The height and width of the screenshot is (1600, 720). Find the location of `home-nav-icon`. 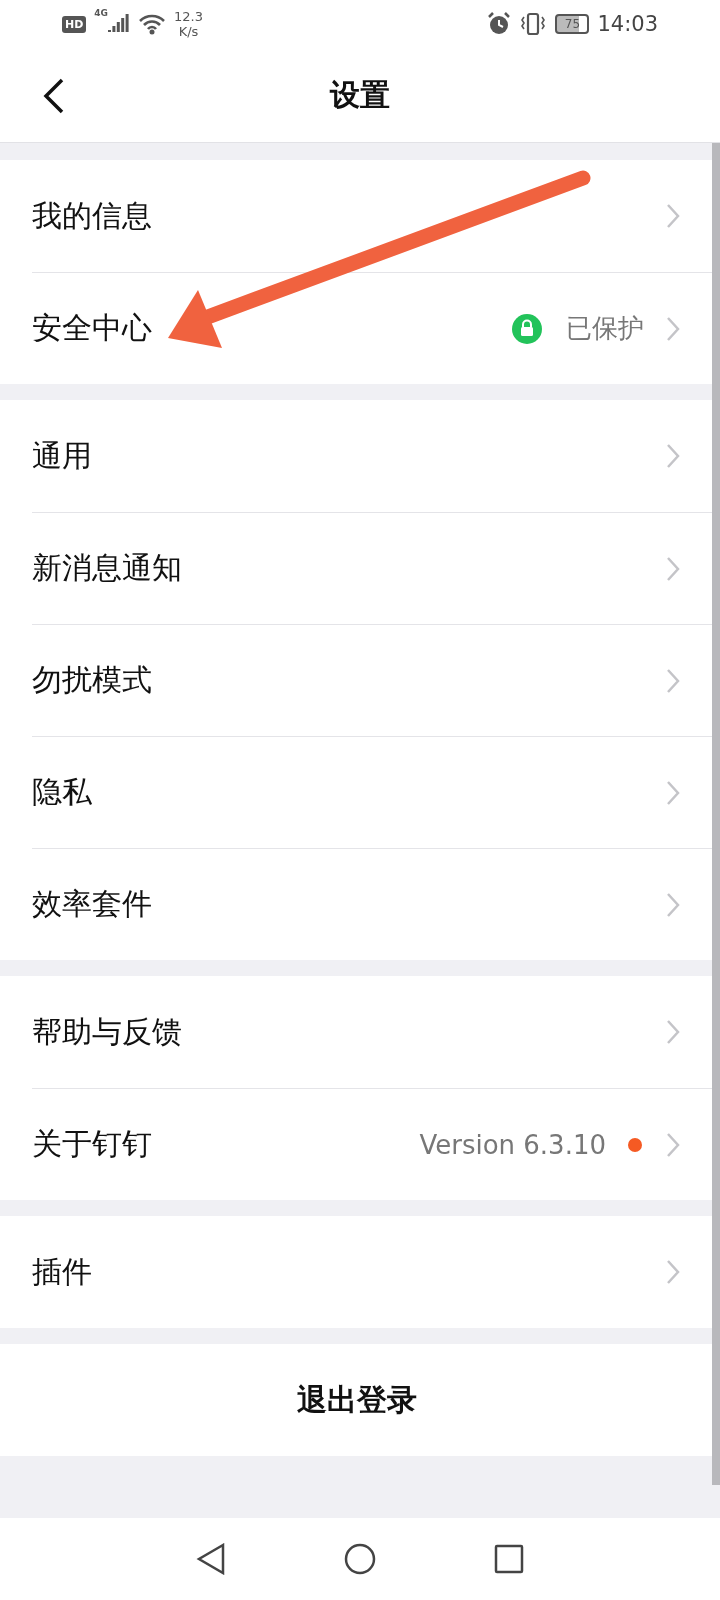

home-nav-icon is located at coordinates (360, 1559).